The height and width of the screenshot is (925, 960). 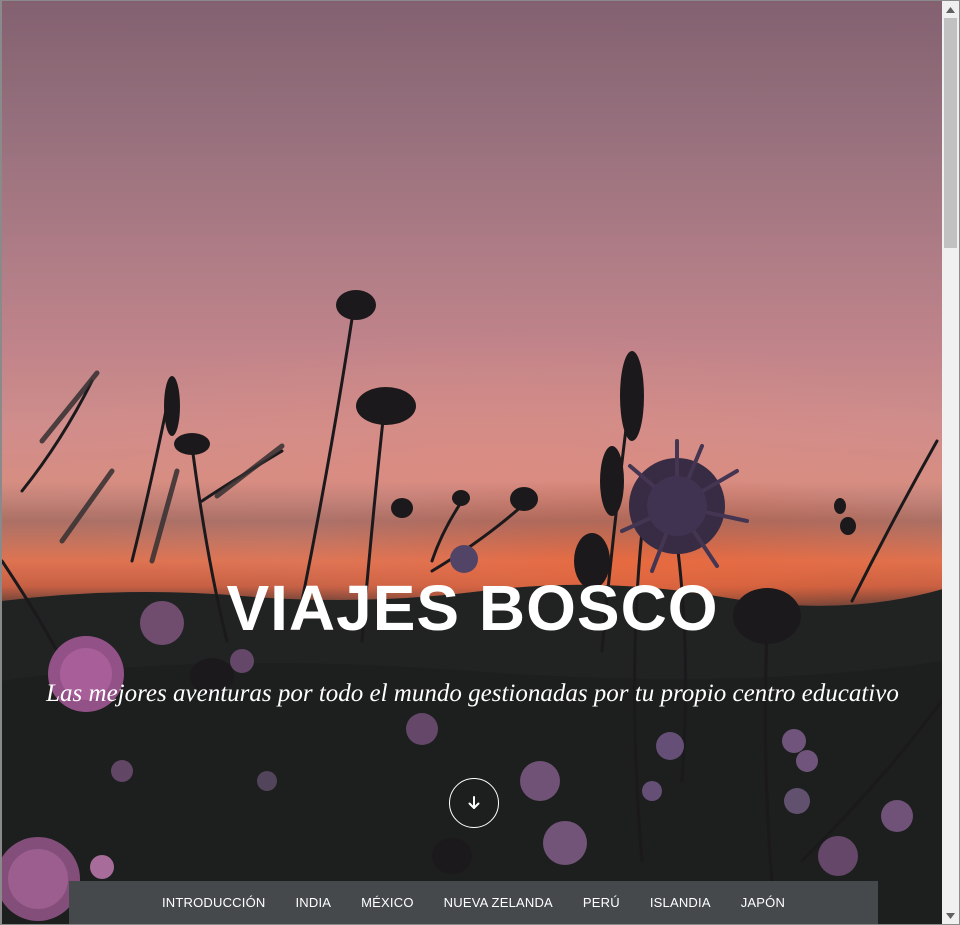 I want to click on scroll-up-arrow-icon, so click(x=950, y=9).